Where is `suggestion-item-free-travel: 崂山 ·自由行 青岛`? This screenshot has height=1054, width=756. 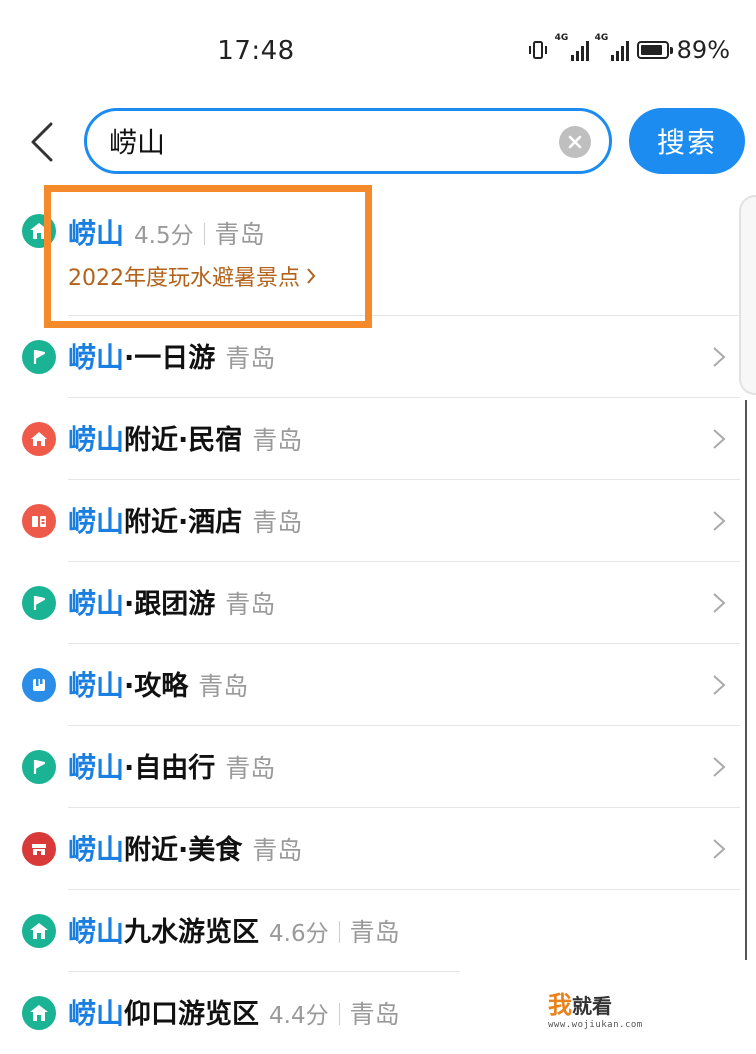 suggestion-item-free-travel: 崂山 ·自由行 青岛 is located at coordinates (370, 767).